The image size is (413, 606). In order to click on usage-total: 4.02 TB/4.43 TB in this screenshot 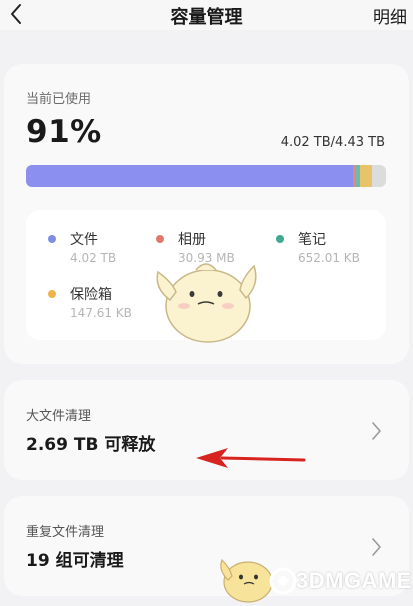, I will do `click(332, 142)`.